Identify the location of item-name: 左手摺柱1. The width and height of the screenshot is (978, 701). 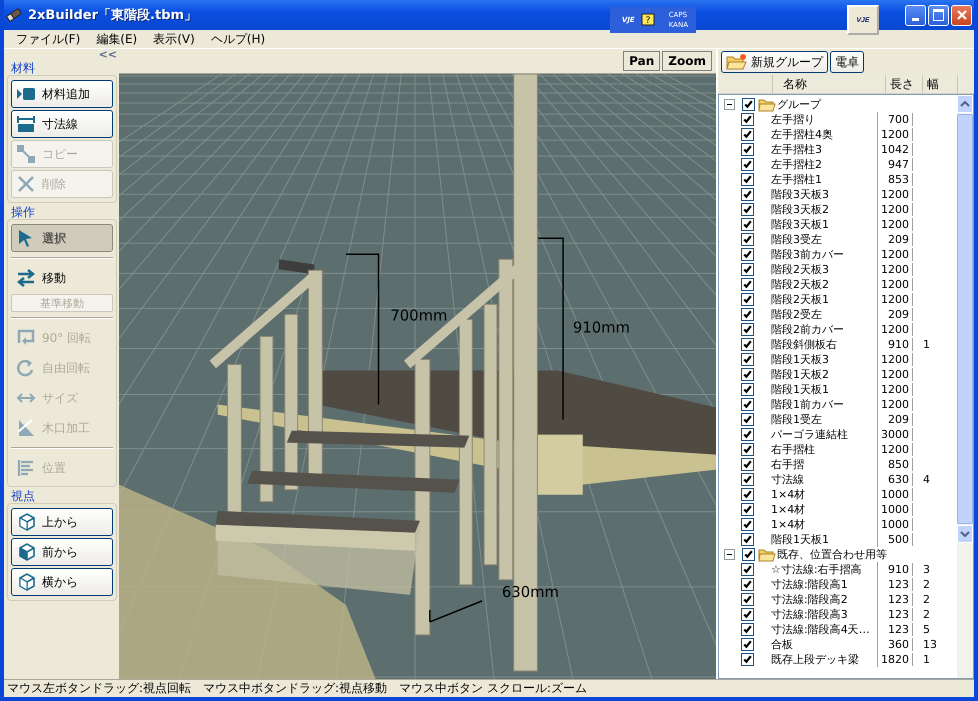
(796, 179).